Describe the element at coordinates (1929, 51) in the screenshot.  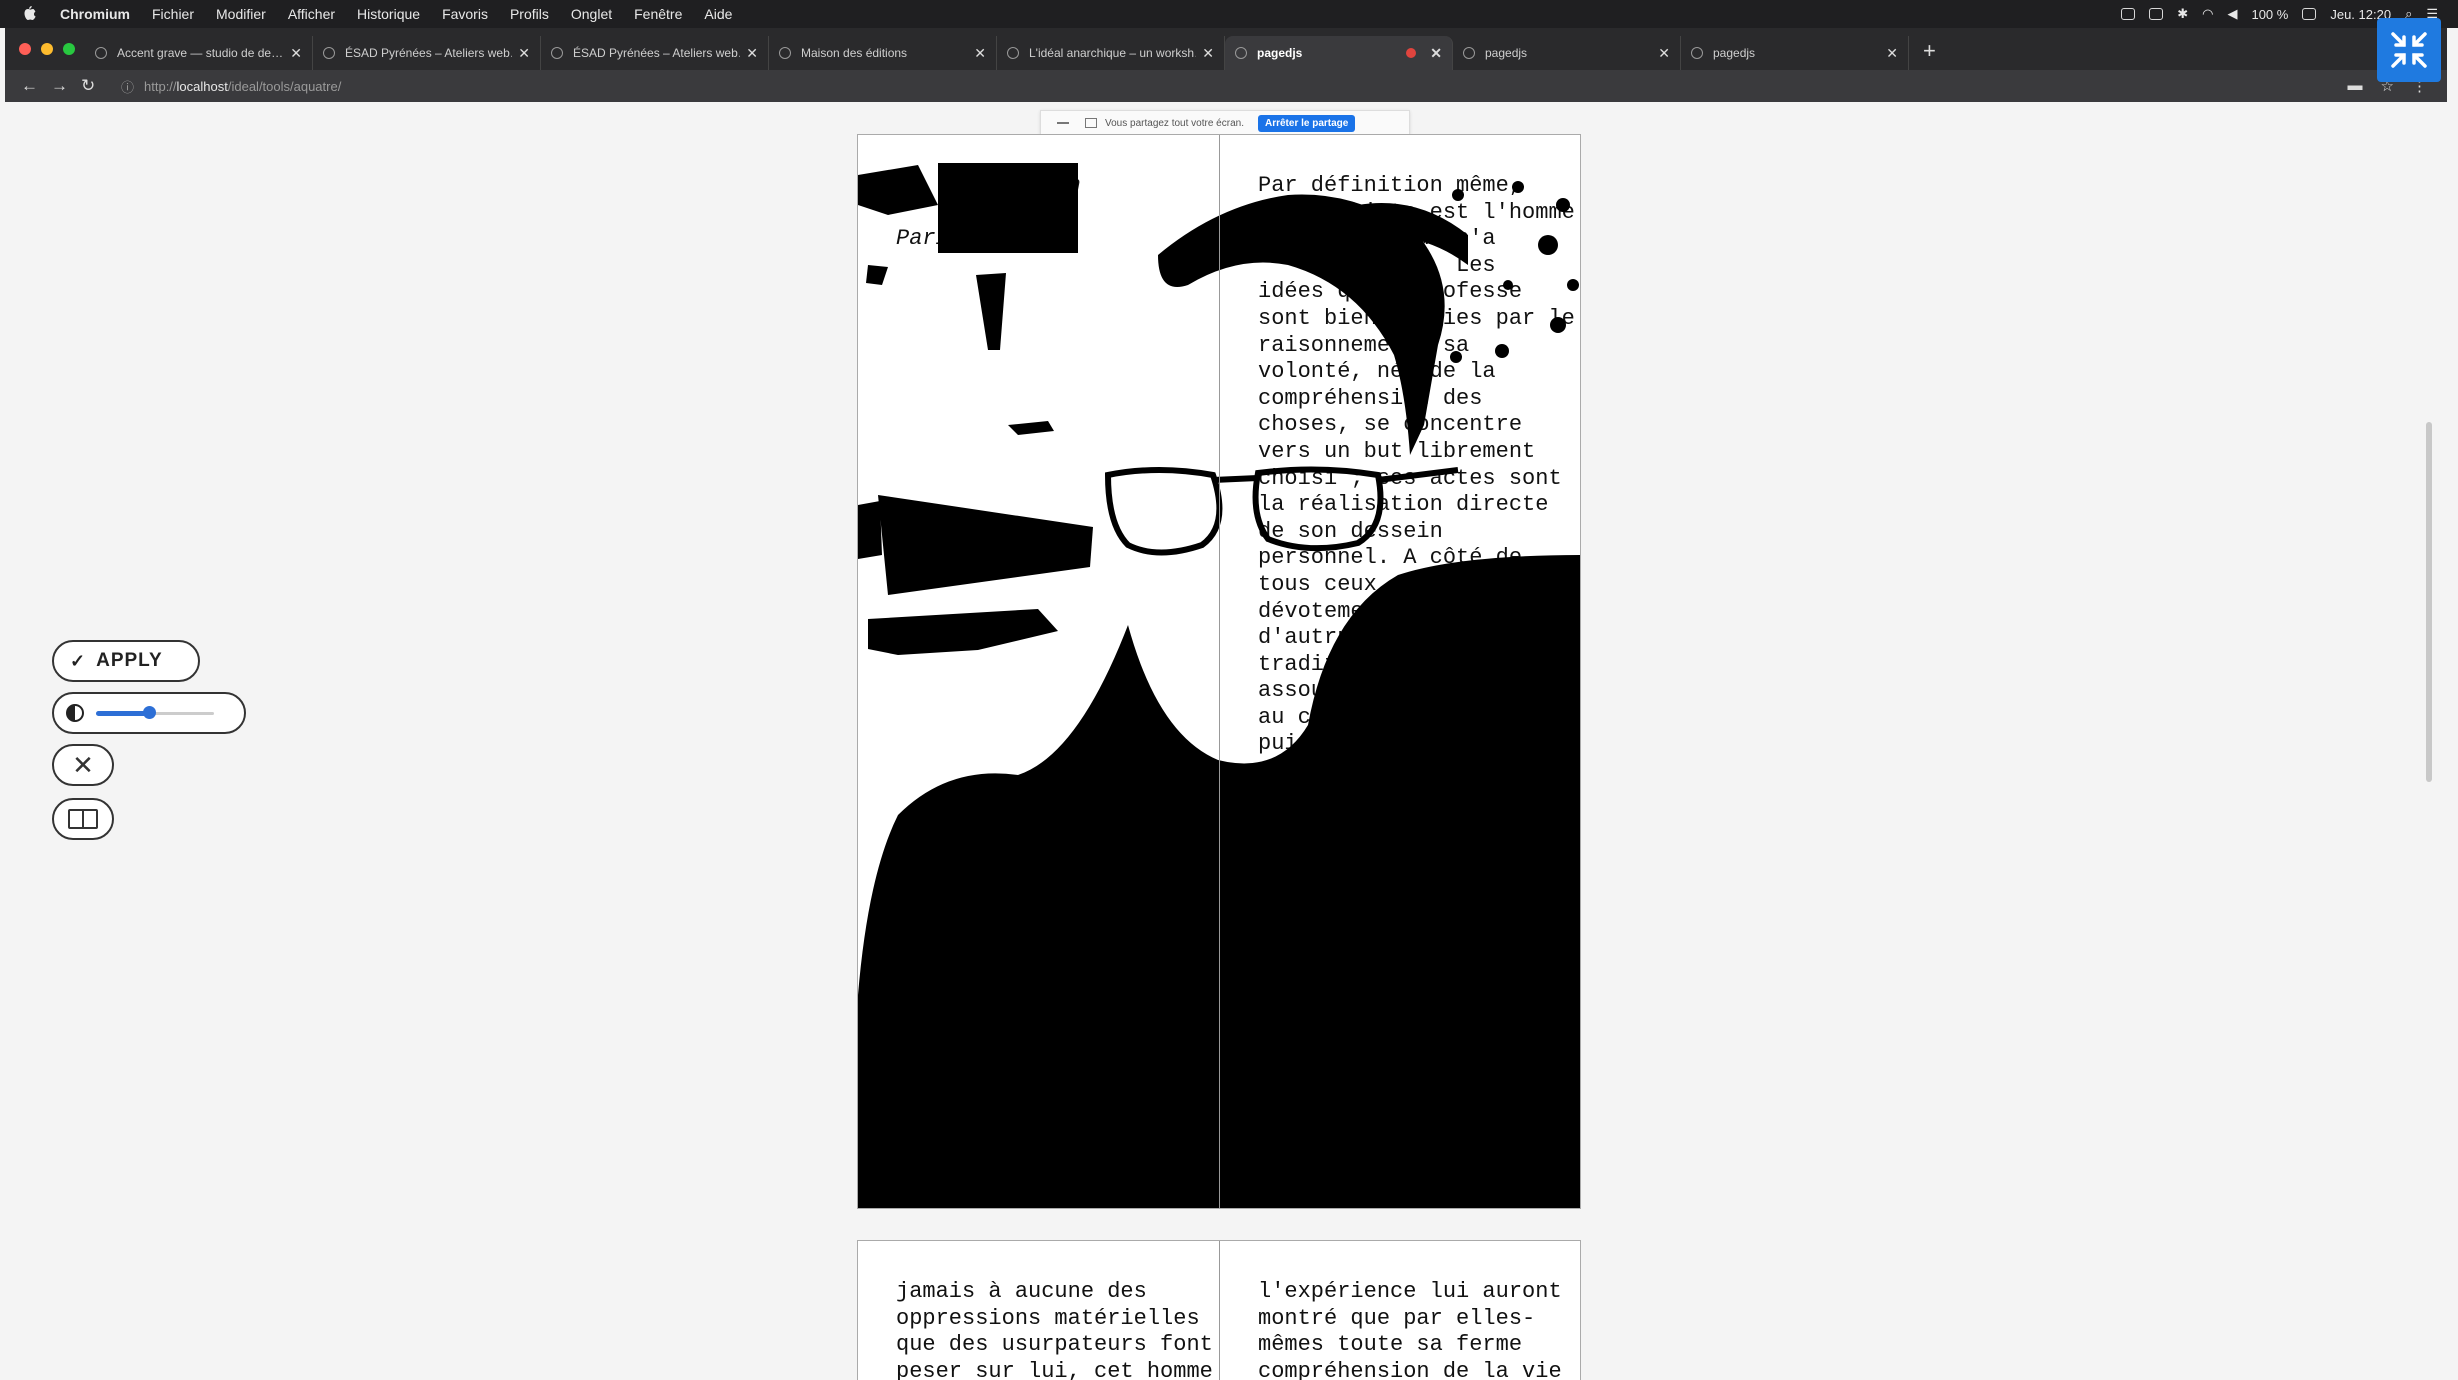
I see `new-tab-icon: +` at that location.